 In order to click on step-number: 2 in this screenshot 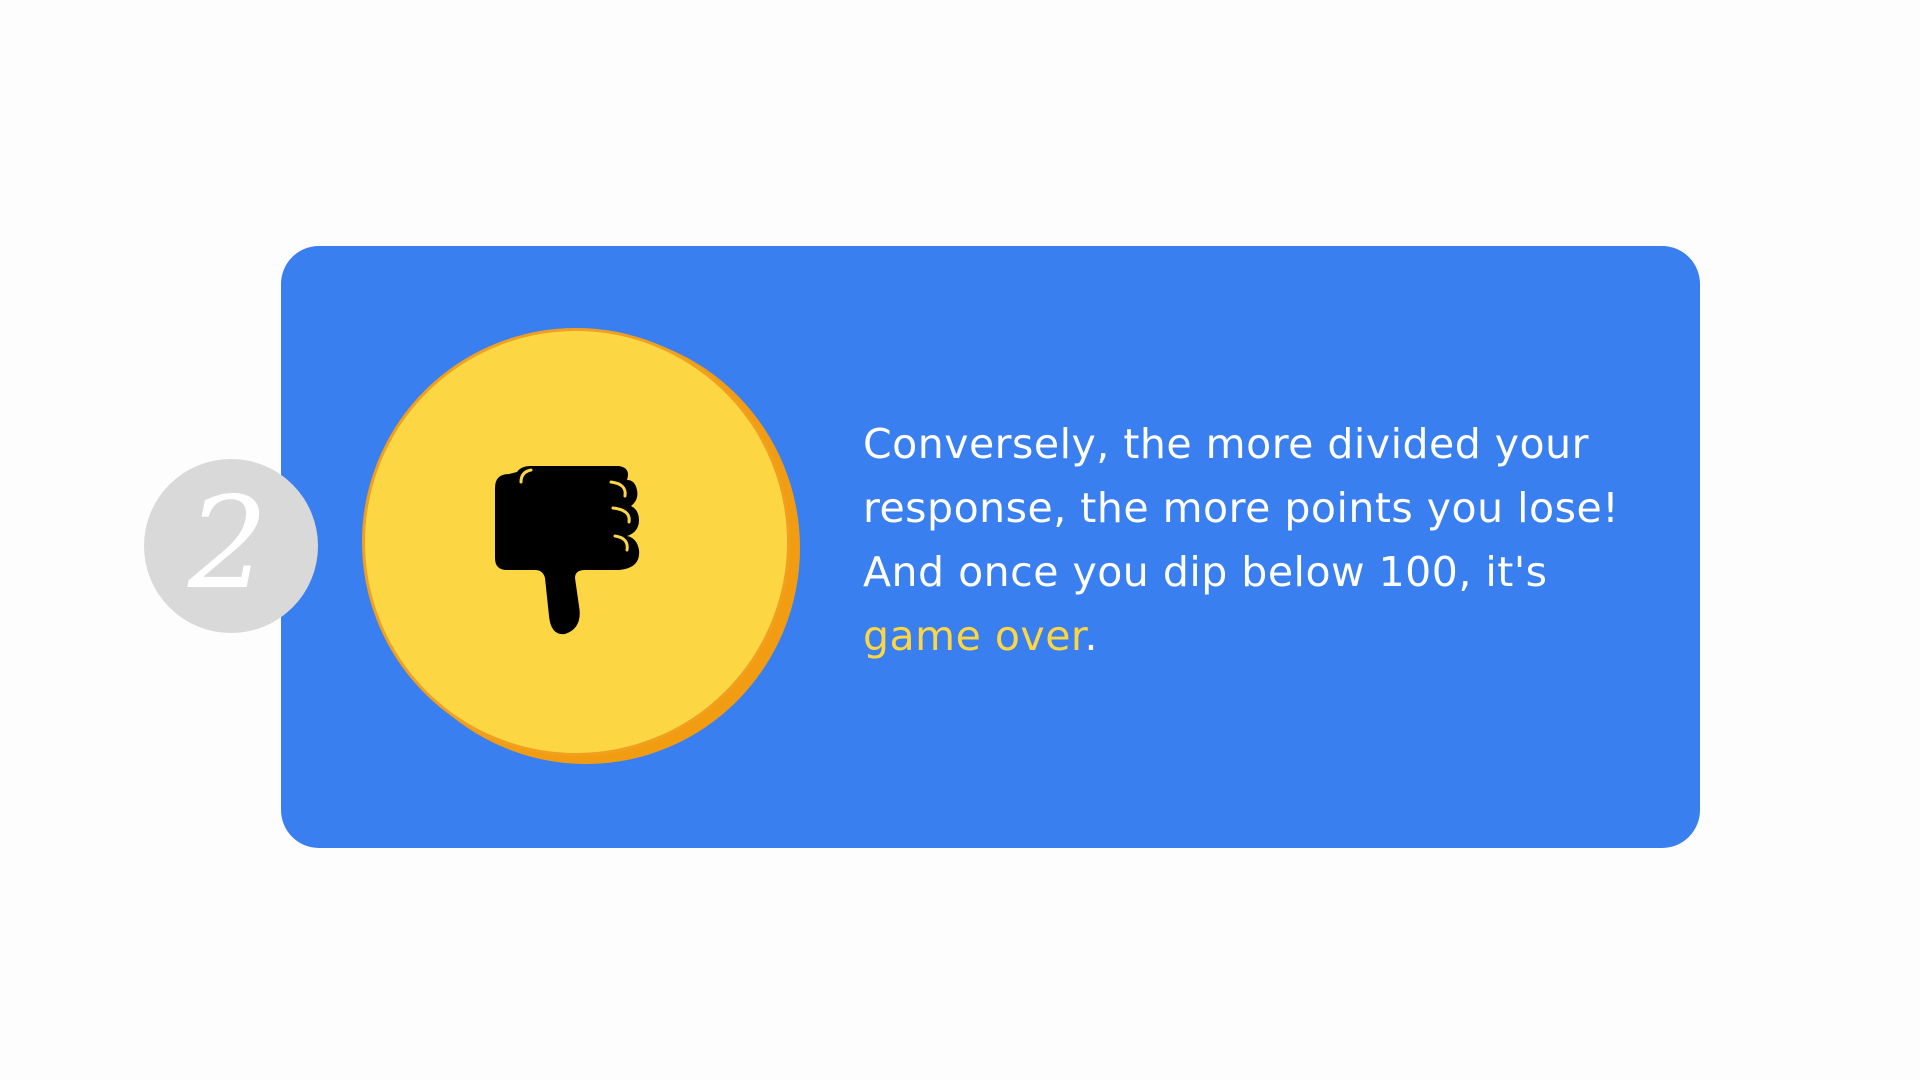, I will do `click(228, 543)`.